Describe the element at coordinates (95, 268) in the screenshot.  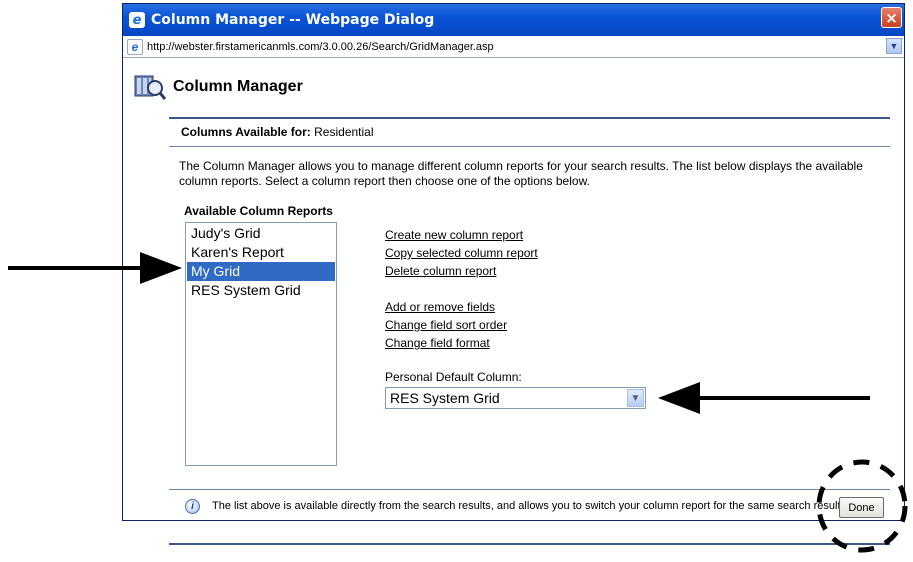
I see `arrow-right-icon` at that location.